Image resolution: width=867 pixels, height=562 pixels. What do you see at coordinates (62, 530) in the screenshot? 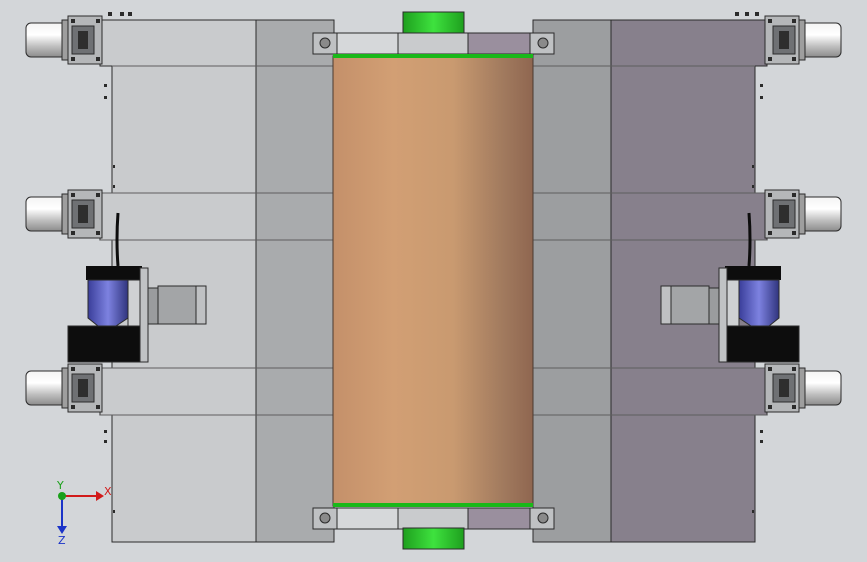
I see `z-axis-arrowhead` at bounding box center [62, 530].